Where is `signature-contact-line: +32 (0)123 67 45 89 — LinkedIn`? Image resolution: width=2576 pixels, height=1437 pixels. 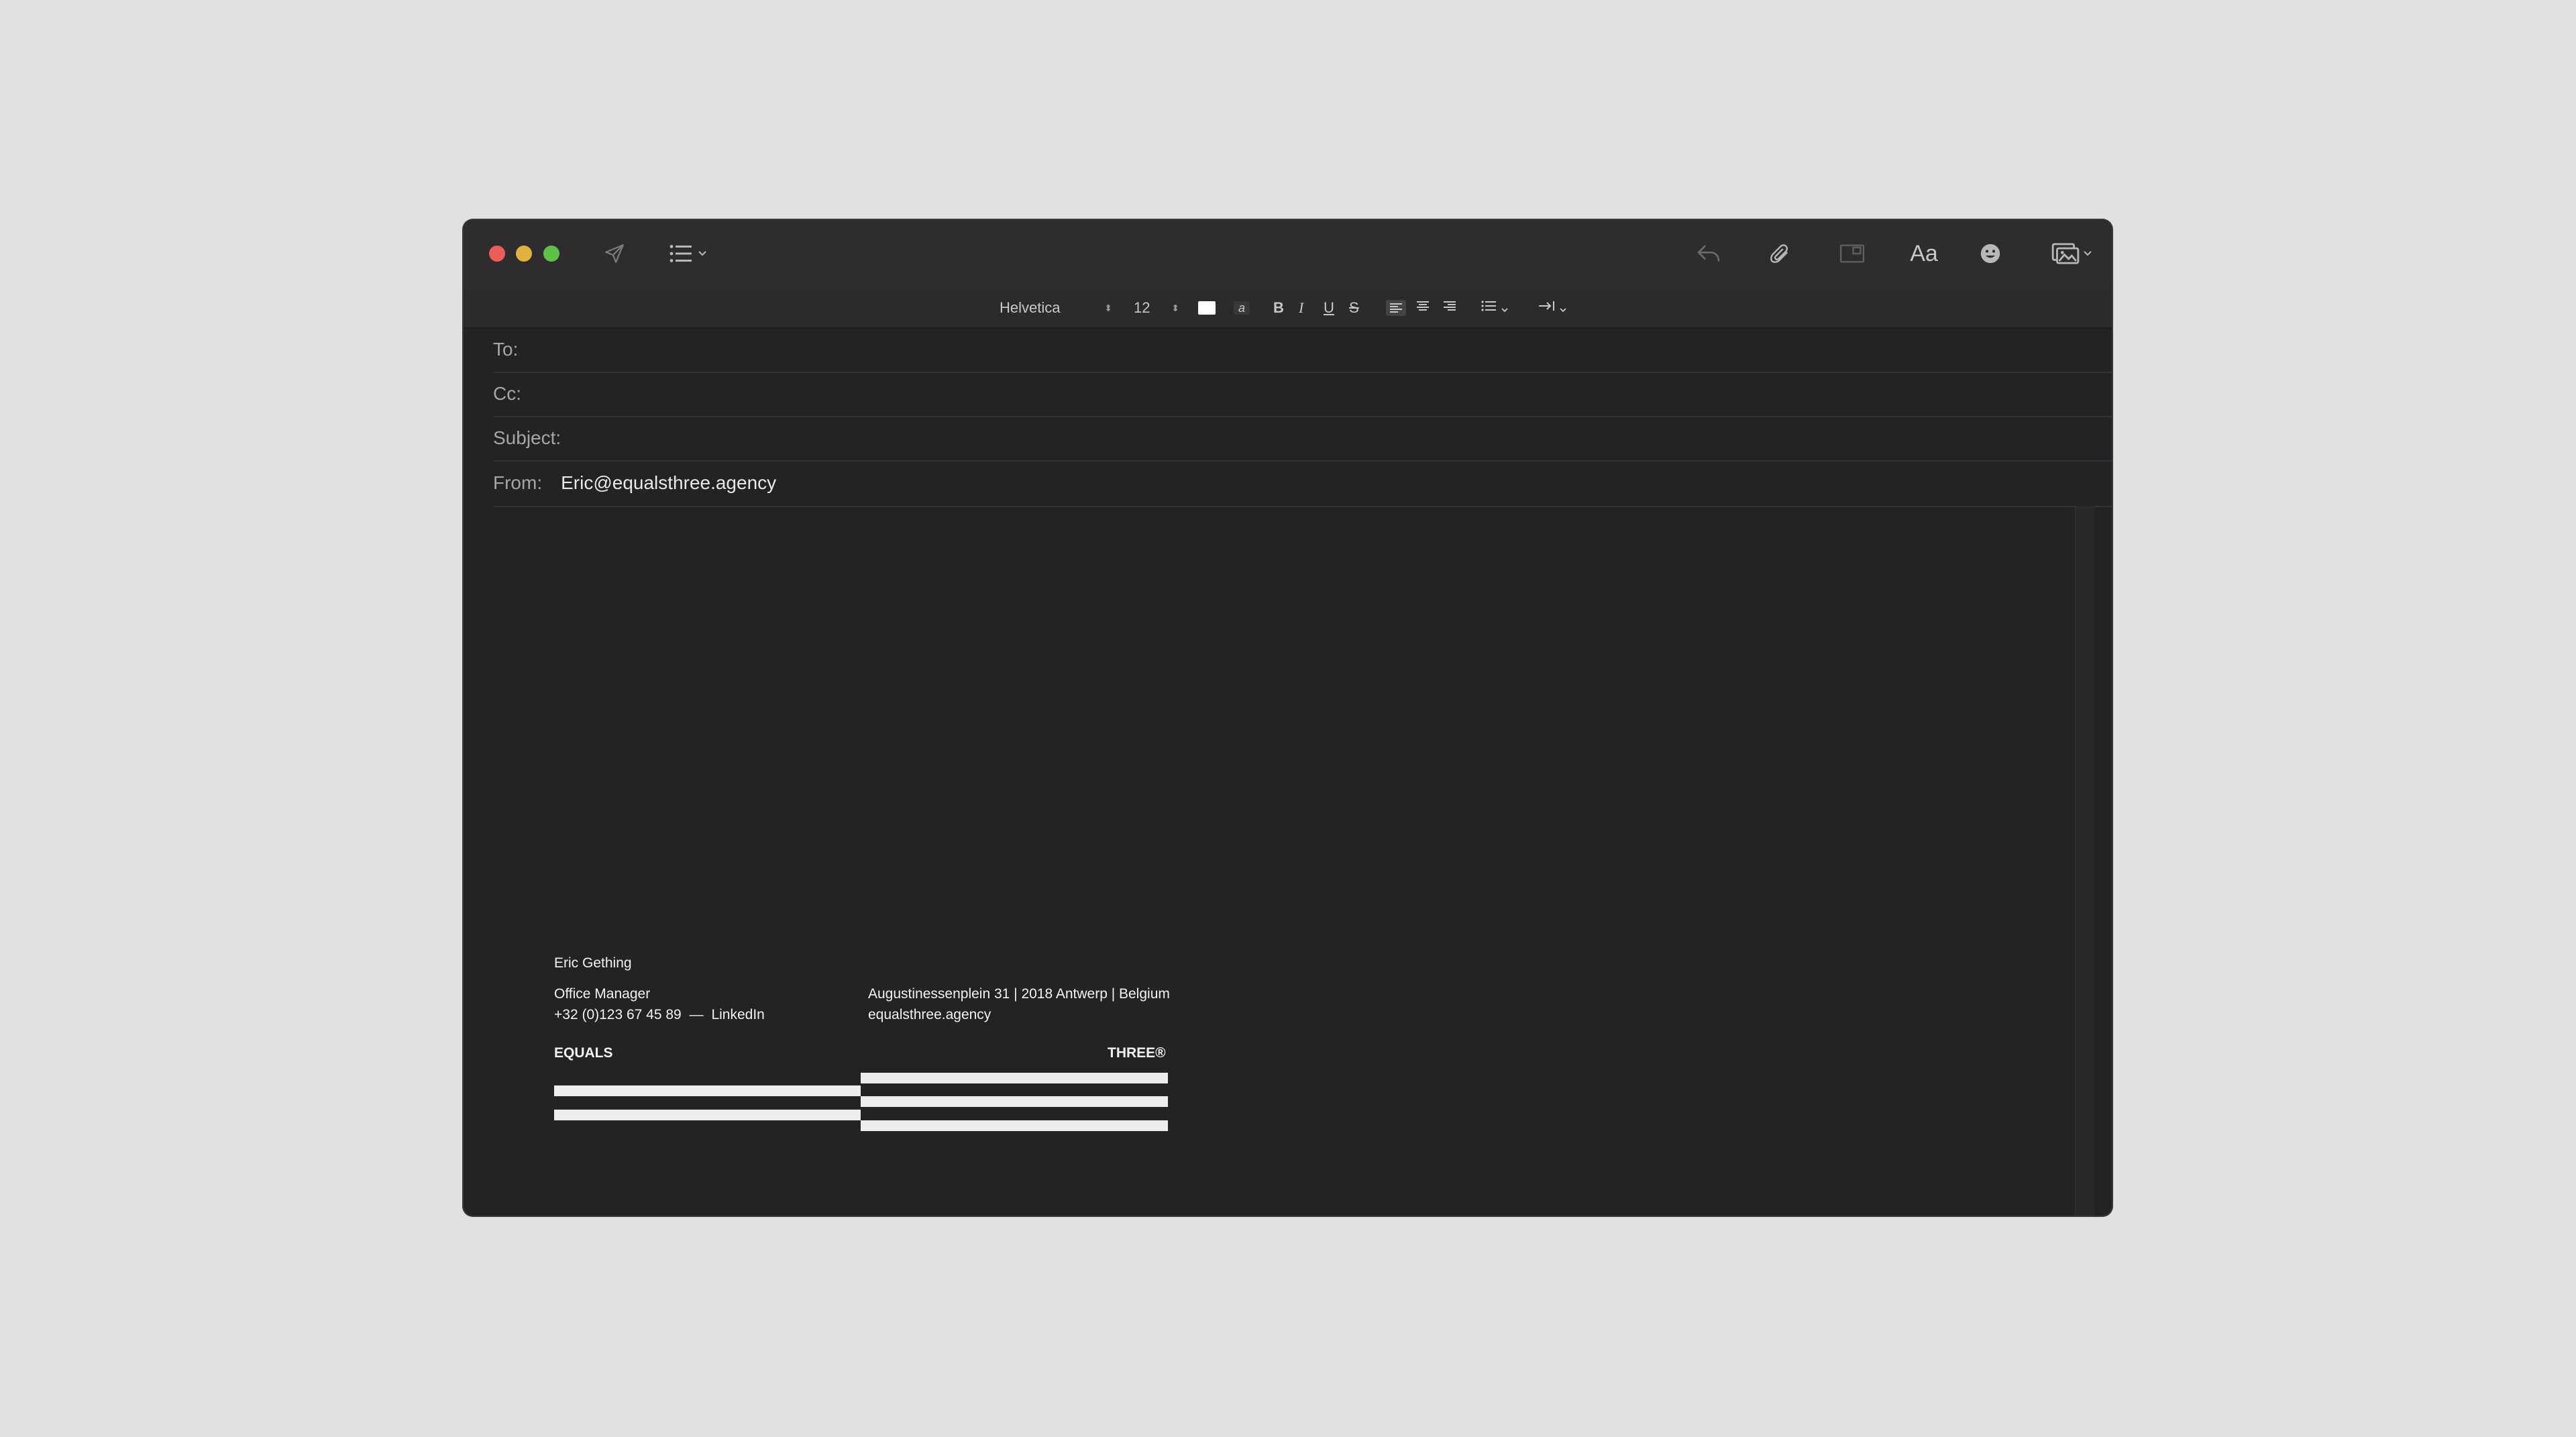
signature-contact-line: +32 (0)123 67 45 89 — LinkedIn is located at coordinates (659, 1015).